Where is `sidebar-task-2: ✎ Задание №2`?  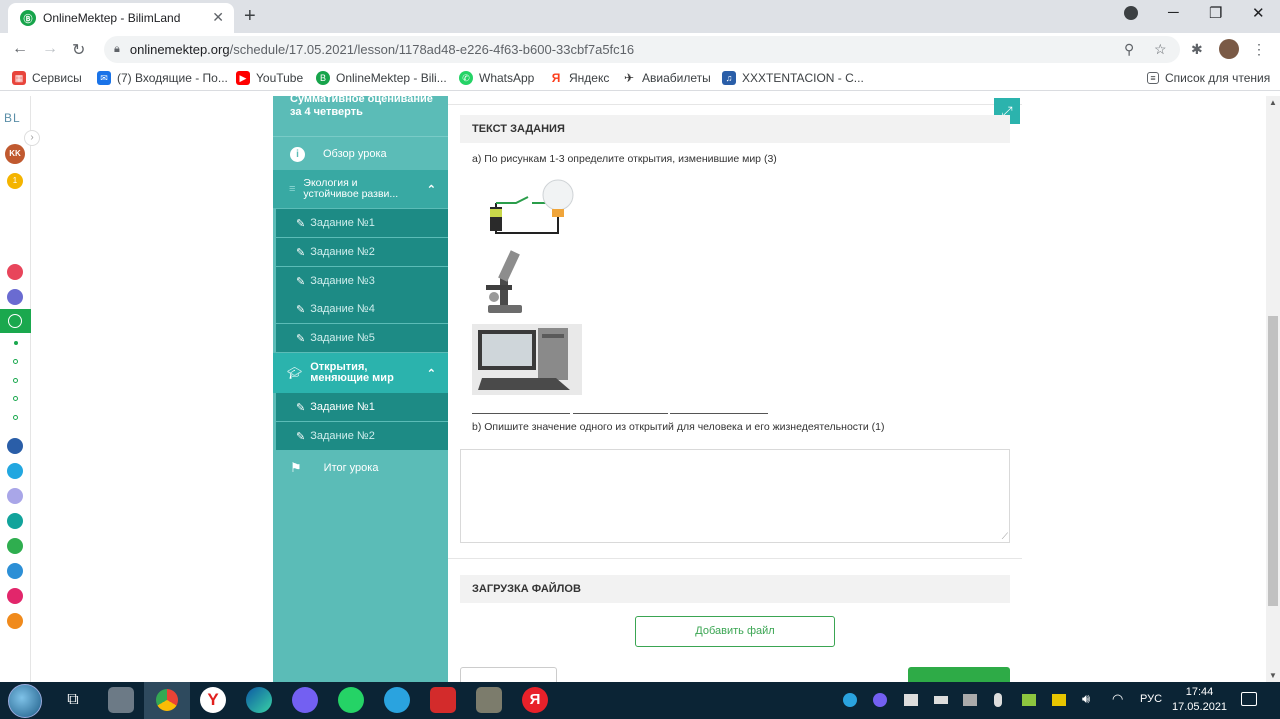
sidebar-task-2: ✎ Задание №2 is located at coordinates (362, 252).